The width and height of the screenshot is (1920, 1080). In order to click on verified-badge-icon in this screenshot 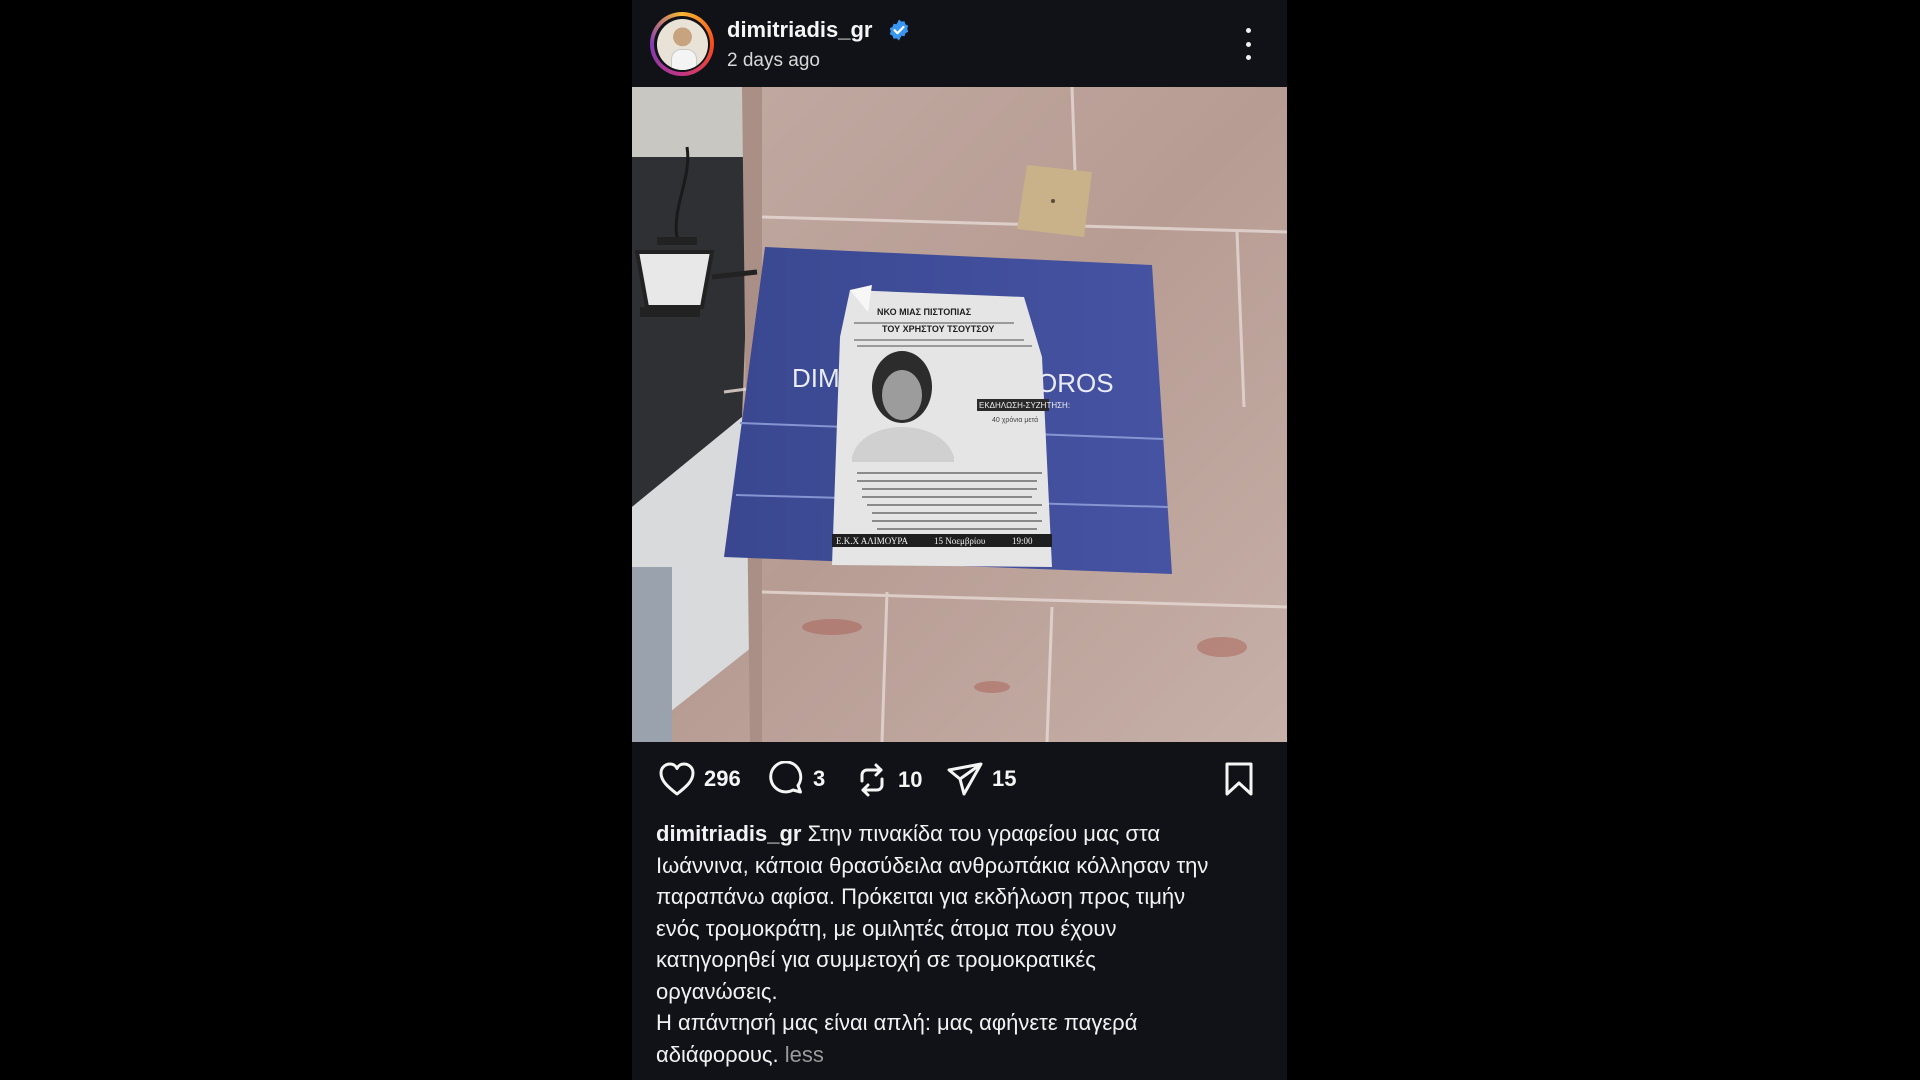, I will do `click(899, 30)`.